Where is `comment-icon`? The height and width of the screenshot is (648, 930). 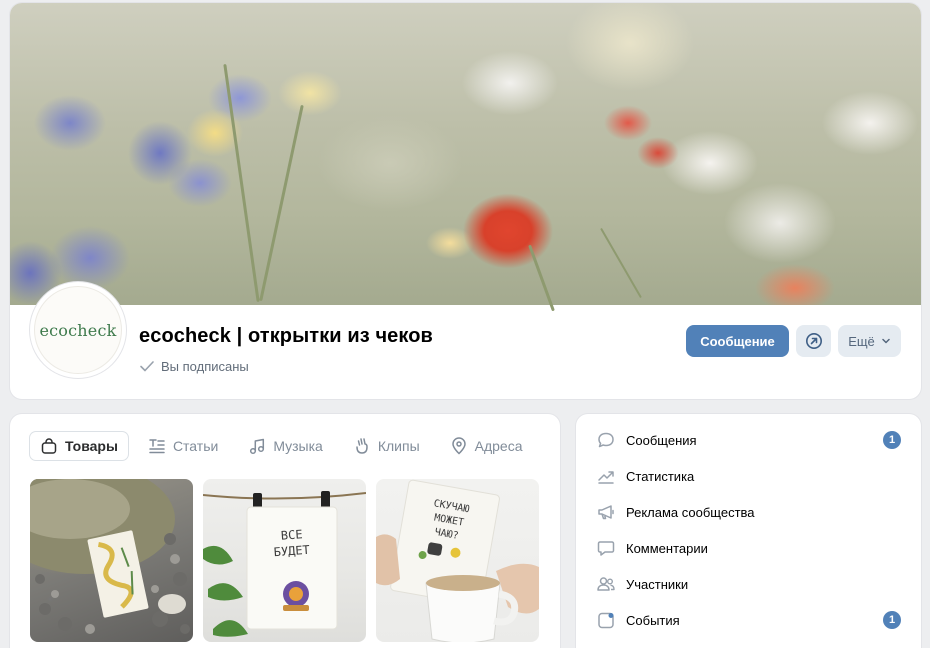
comment-icon is located at coordinates (606, 548).